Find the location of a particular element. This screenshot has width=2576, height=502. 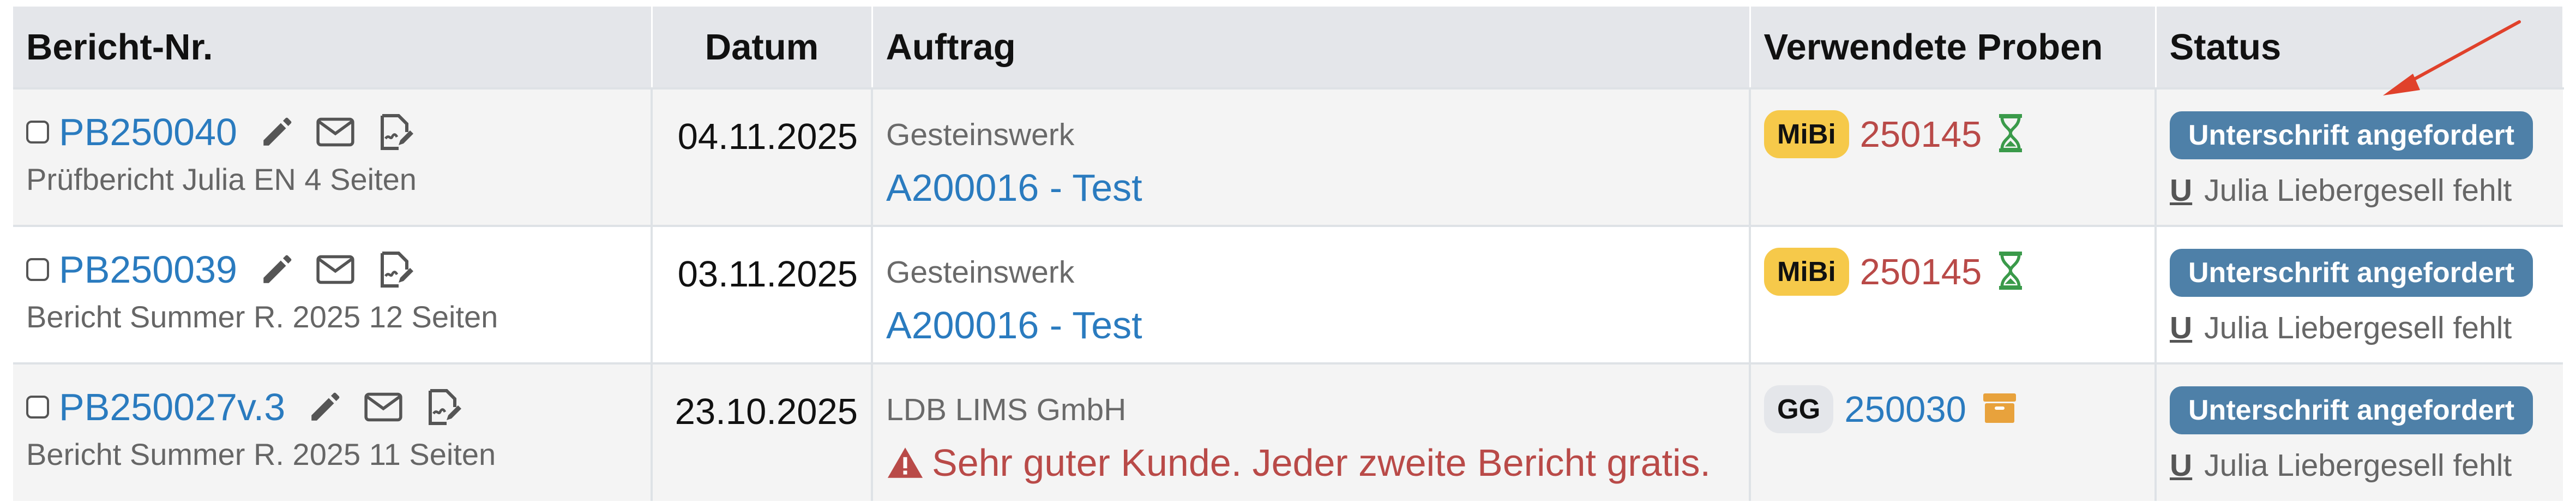

date-cell: 04.11.2025 is located at coordinates (762, 157).